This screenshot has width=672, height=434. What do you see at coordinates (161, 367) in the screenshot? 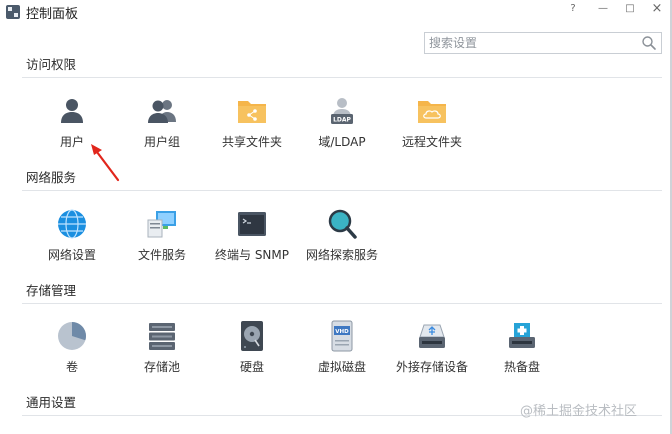
I see `item-label: 存储池` at bounding box center [161, 367].